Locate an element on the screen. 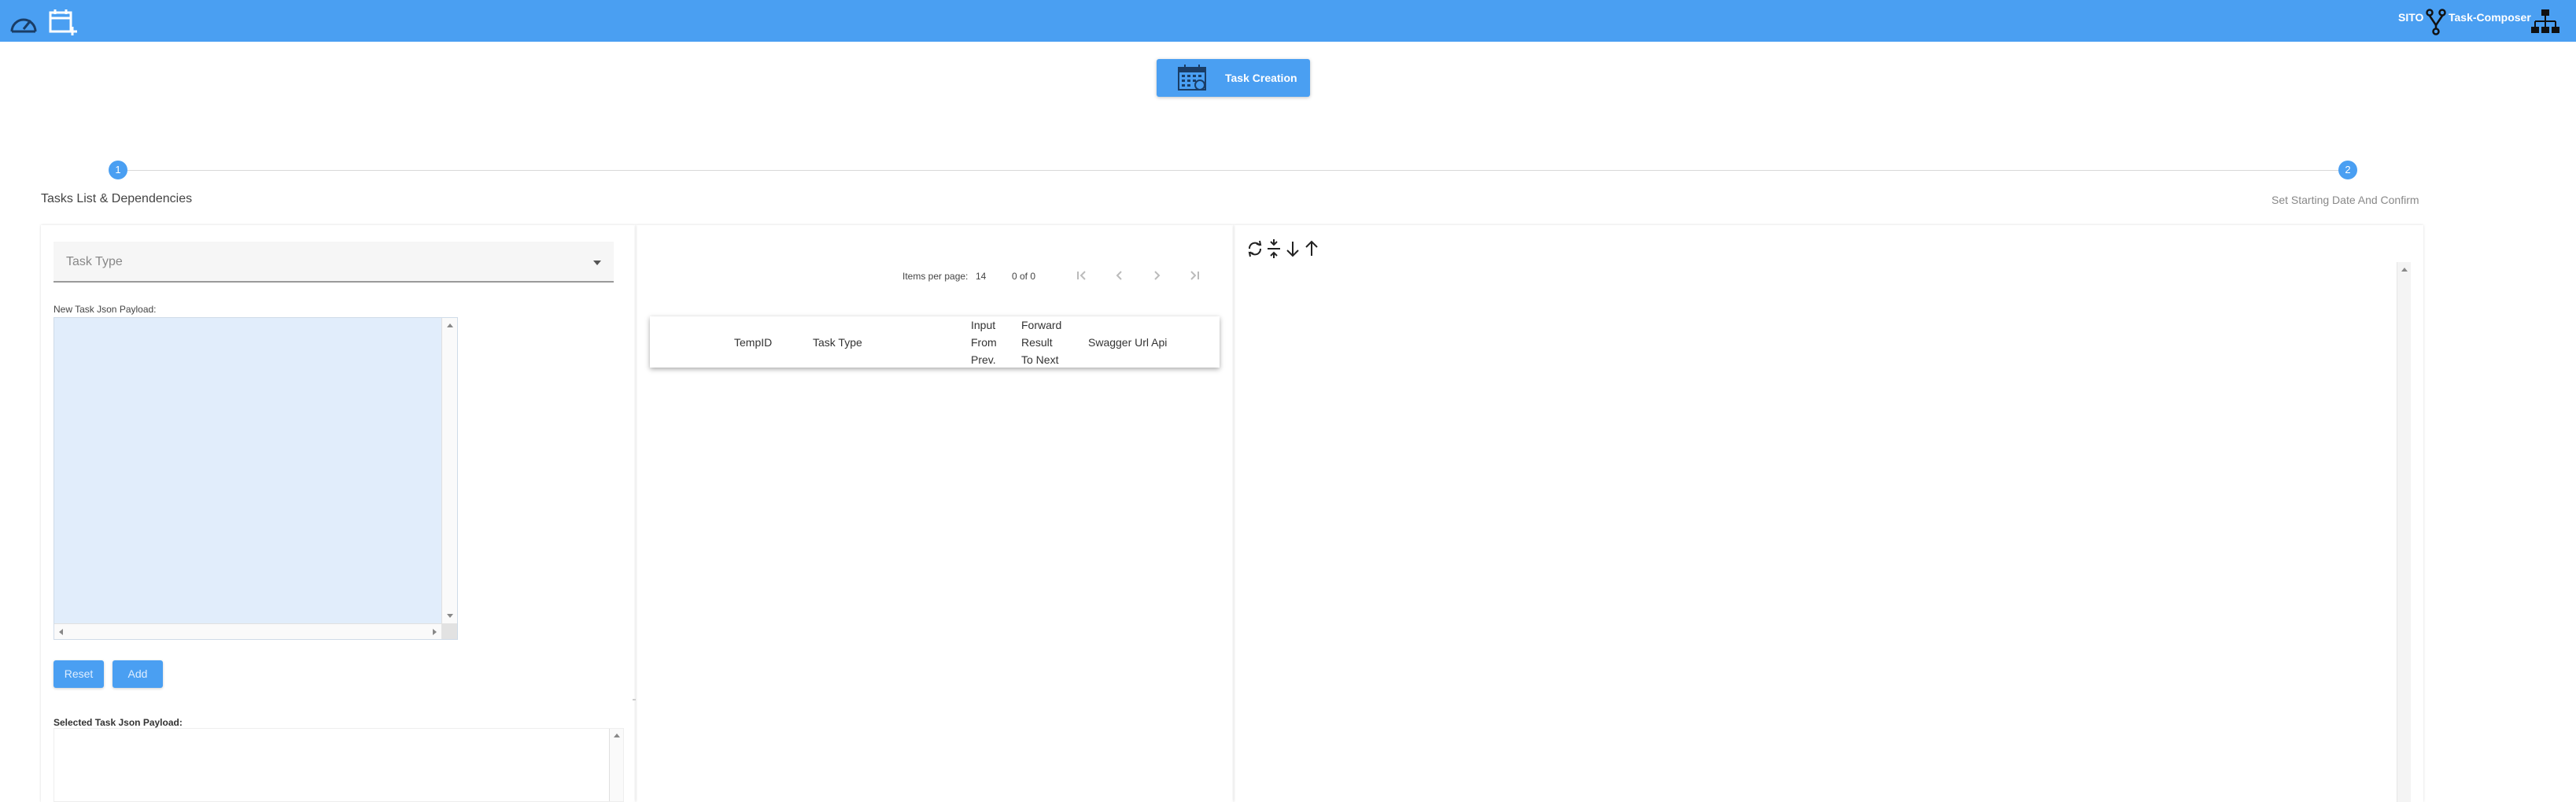  task-type-select: Task Type is located at coordinates (334, 262).